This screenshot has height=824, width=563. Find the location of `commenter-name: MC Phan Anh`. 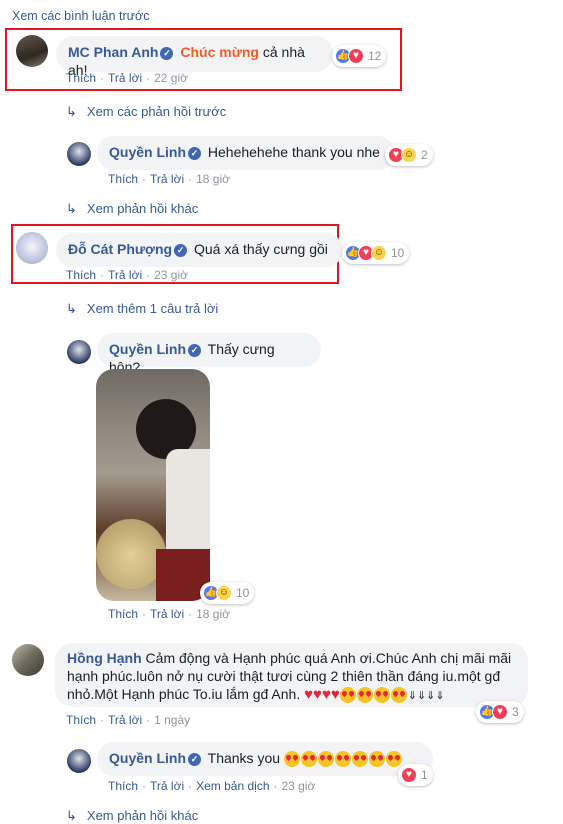

commenter-name: MC Phan Anh is located at coordinates (113, 52).